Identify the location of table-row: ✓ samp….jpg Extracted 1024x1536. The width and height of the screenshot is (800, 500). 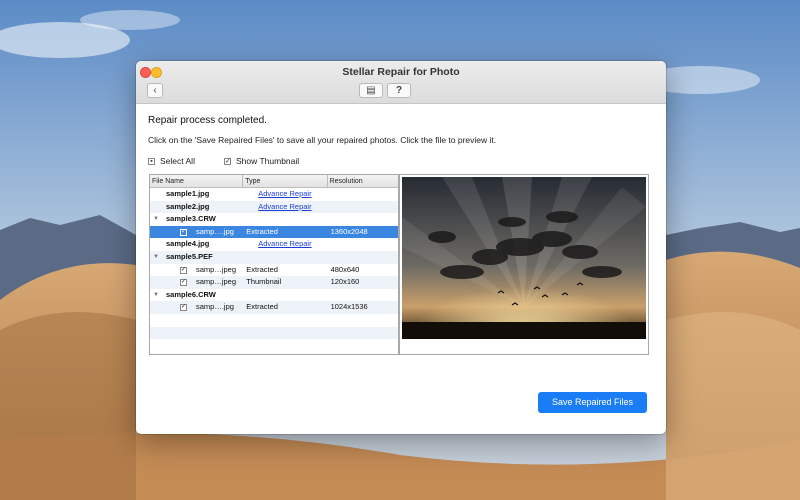
(274, 307).